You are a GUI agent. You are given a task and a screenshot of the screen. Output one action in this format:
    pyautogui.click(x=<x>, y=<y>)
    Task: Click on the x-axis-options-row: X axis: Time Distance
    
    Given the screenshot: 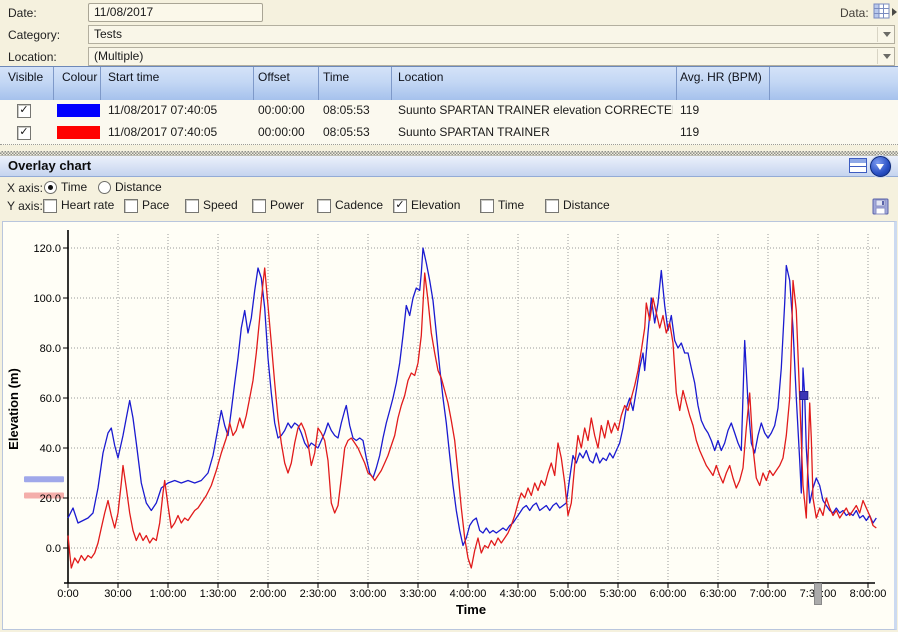 What is the action you would take?
    pyautogui.click(x=449, y=188)
    